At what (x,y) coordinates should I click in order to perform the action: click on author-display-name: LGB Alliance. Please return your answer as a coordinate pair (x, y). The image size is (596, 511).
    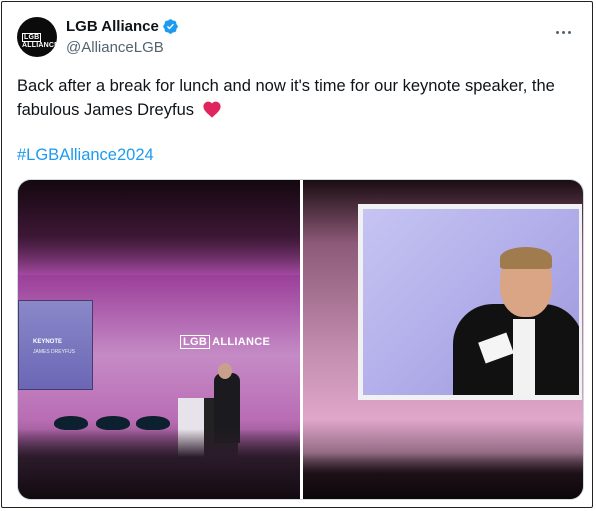
    Looking at the image, I should click on (112, 26).